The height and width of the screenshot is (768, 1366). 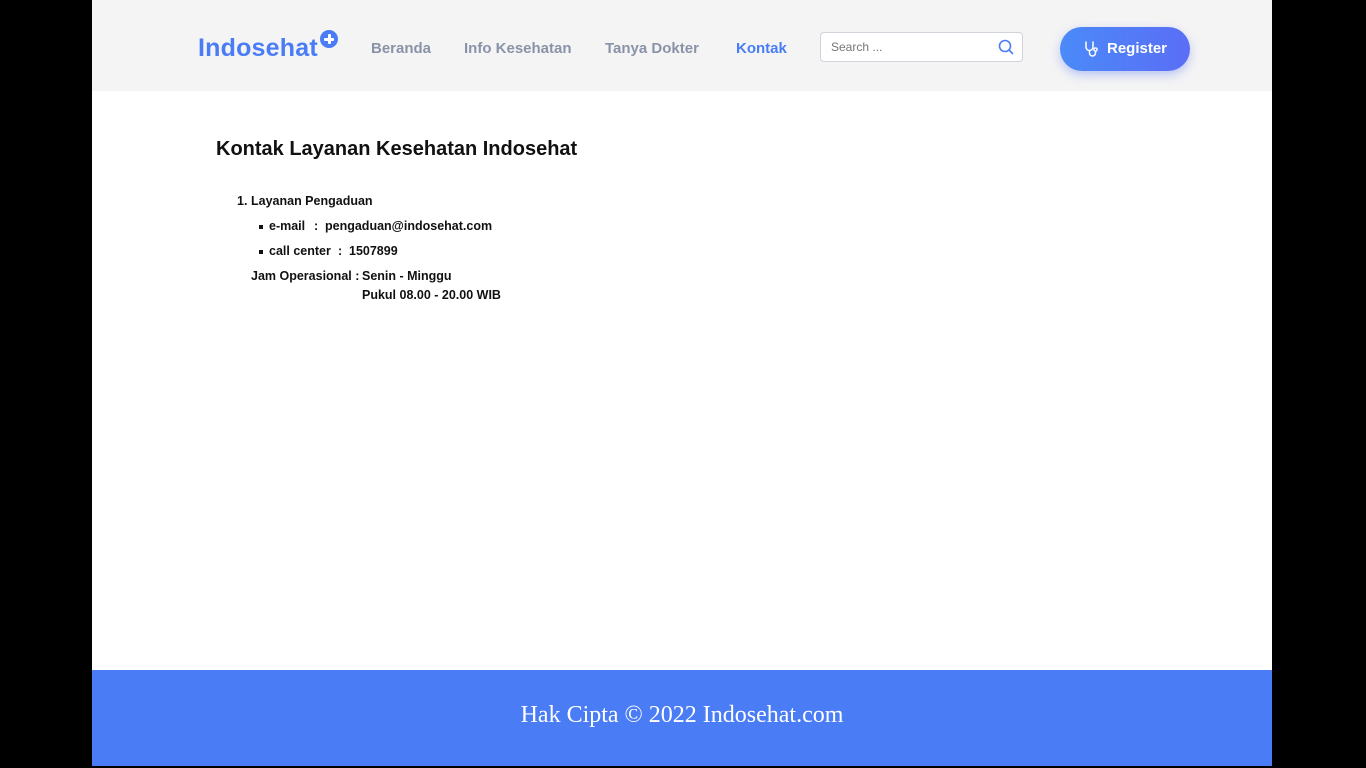 I want to click on nav-kontak: Kontak, so click(x=761, y=48).